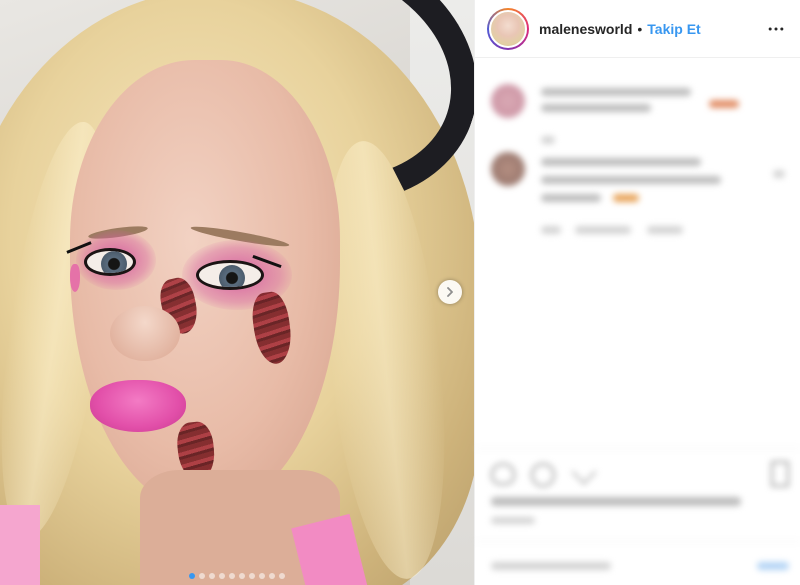 This screenshot has width=800, height=585. Describe the element at coordinates (584, 472) in the screenshot. I see `share-icon` at that location.